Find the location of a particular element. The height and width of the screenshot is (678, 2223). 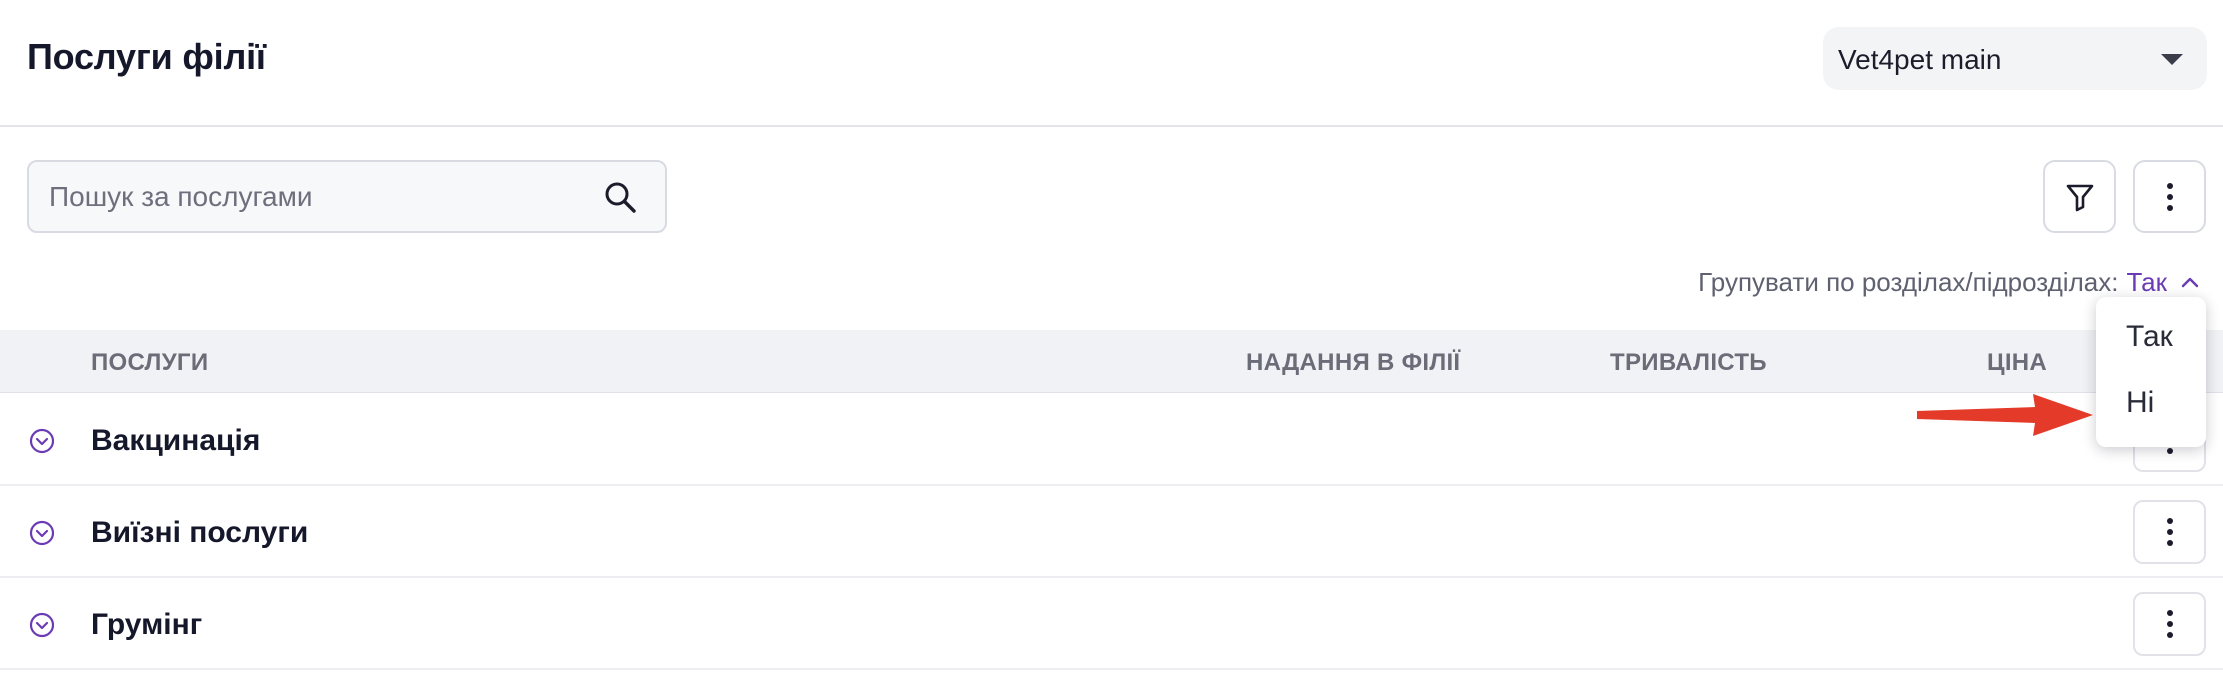

search-icon is located at coordinates (620, 198).